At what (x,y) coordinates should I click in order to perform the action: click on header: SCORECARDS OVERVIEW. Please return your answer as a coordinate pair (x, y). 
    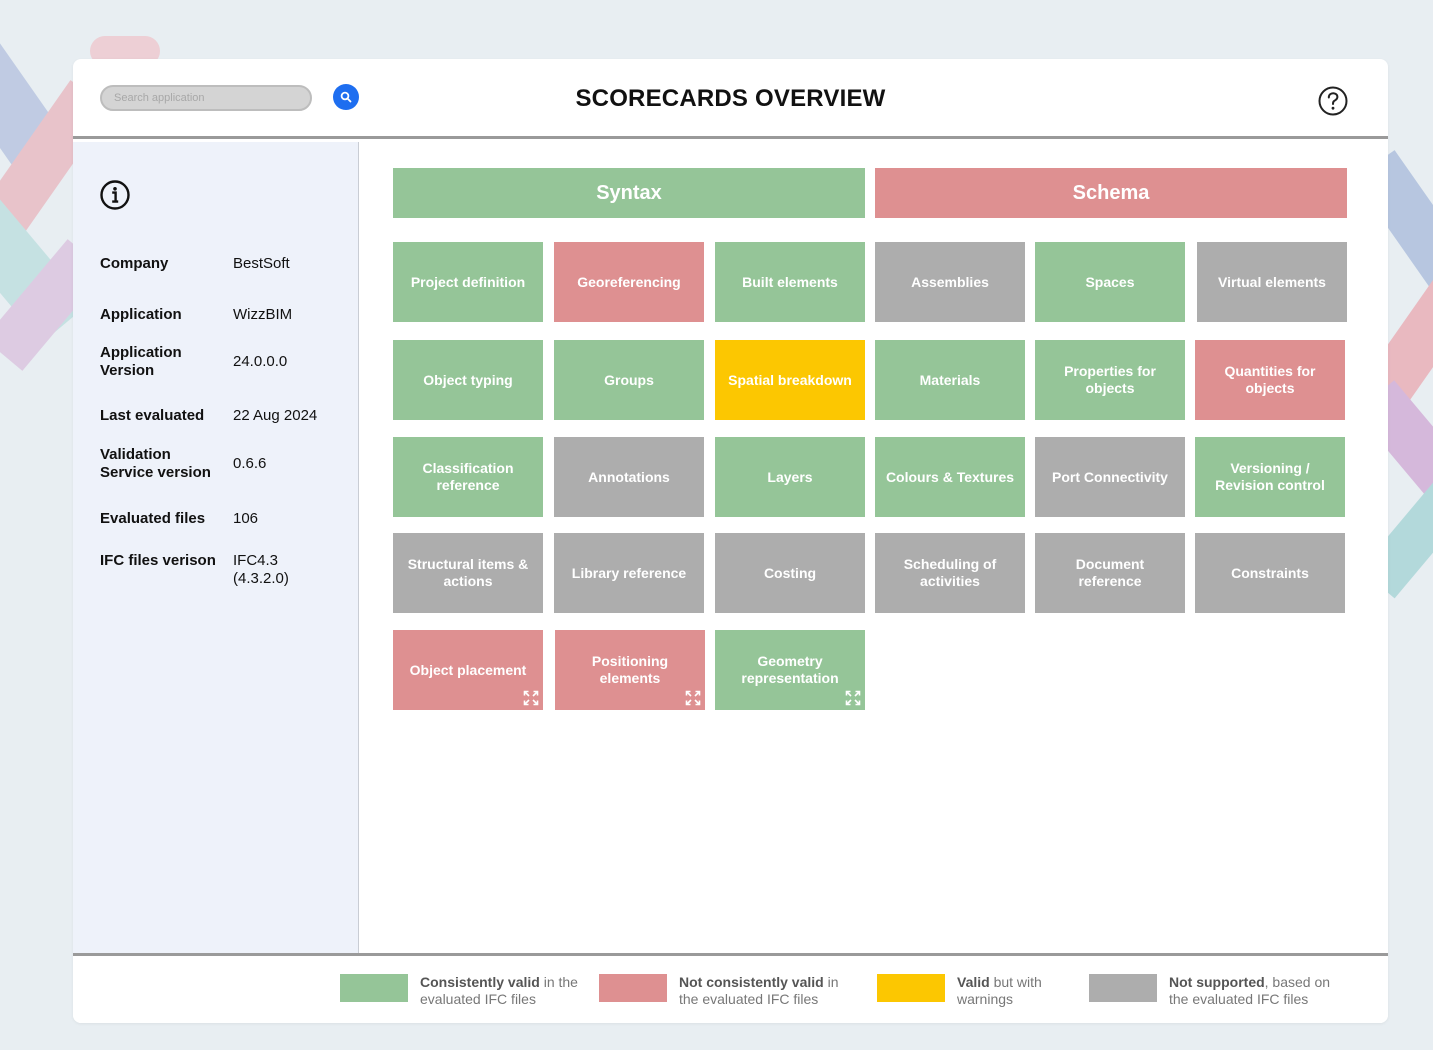
    Looking at the image, I should click on (730, 99).